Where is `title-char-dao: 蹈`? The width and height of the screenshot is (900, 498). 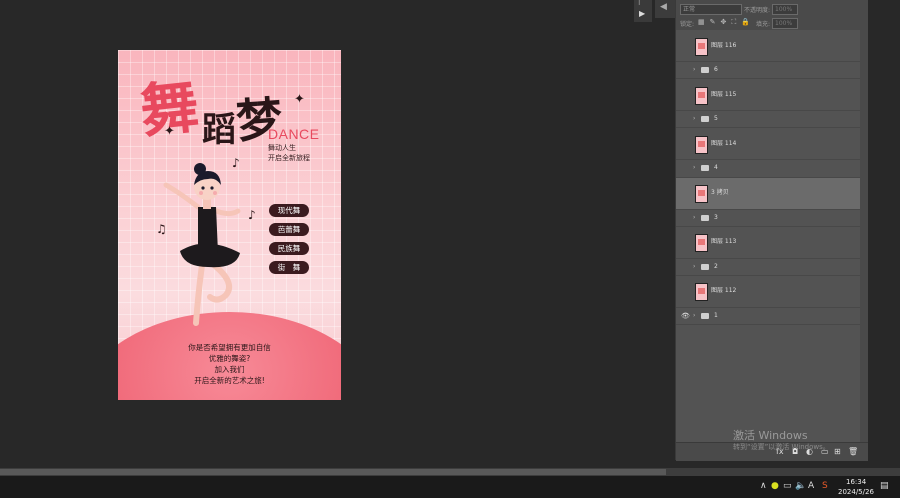 title-char-dao: 蹈 is located at coordinates (219, 130).